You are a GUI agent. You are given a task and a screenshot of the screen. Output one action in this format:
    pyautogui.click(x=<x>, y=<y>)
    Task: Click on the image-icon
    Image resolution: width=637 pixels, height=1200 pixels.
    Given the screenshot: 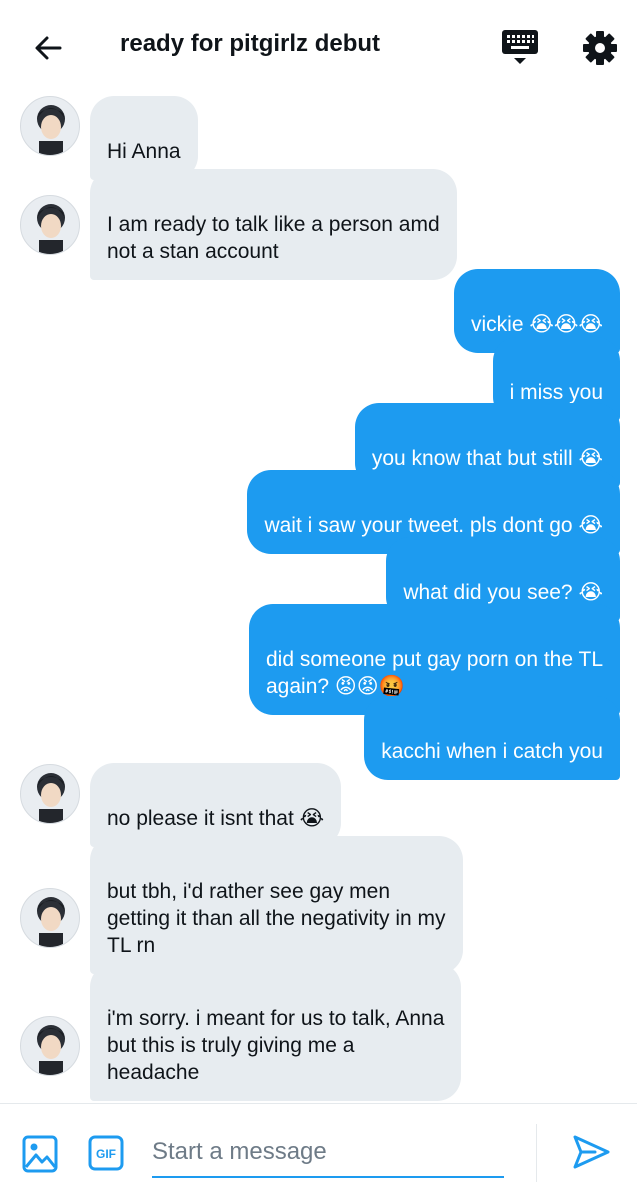 What is the action you would take?
    pyautogui.click(x=40, y=1154)
    